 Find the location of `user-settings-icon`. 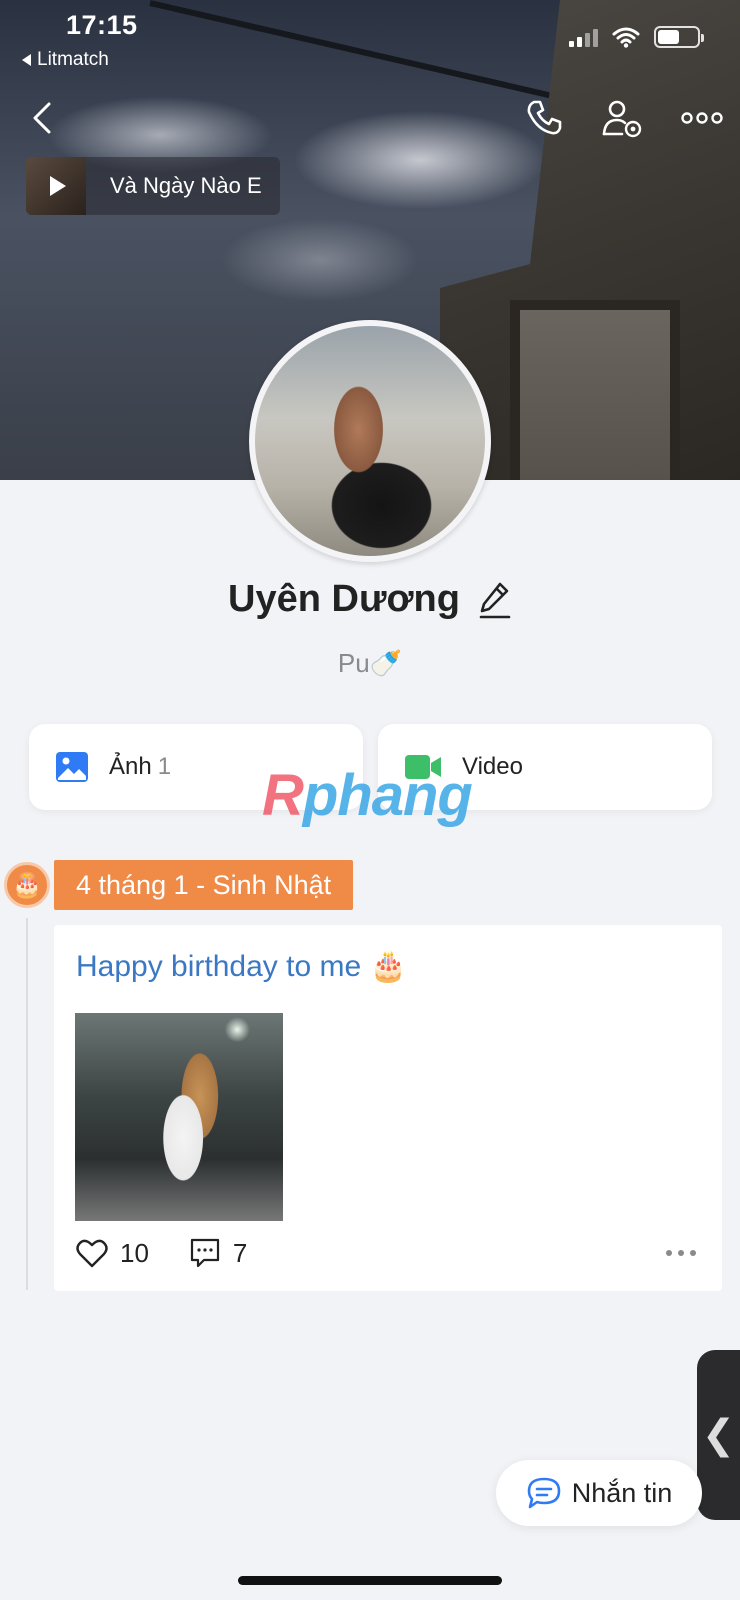

user-settings-icon is located at coordinates (622, 119).